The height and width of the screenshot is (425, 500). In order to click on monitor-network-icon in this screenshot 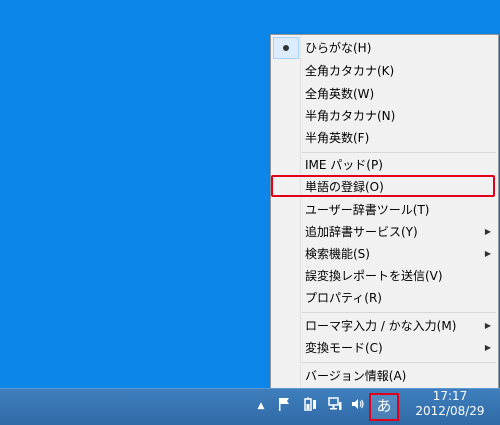, I will do `click(335, 403)`.